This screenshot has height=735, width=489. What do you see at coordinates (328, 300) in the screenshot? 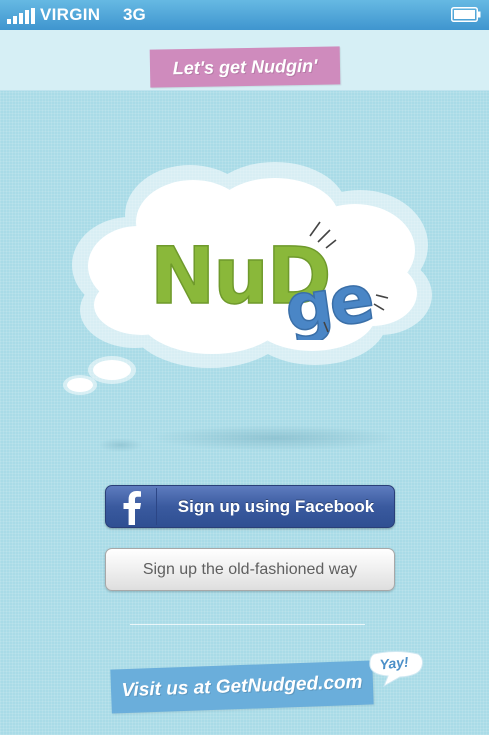
I see `logo-text-blue: ge` at bounding box center [328, 300].